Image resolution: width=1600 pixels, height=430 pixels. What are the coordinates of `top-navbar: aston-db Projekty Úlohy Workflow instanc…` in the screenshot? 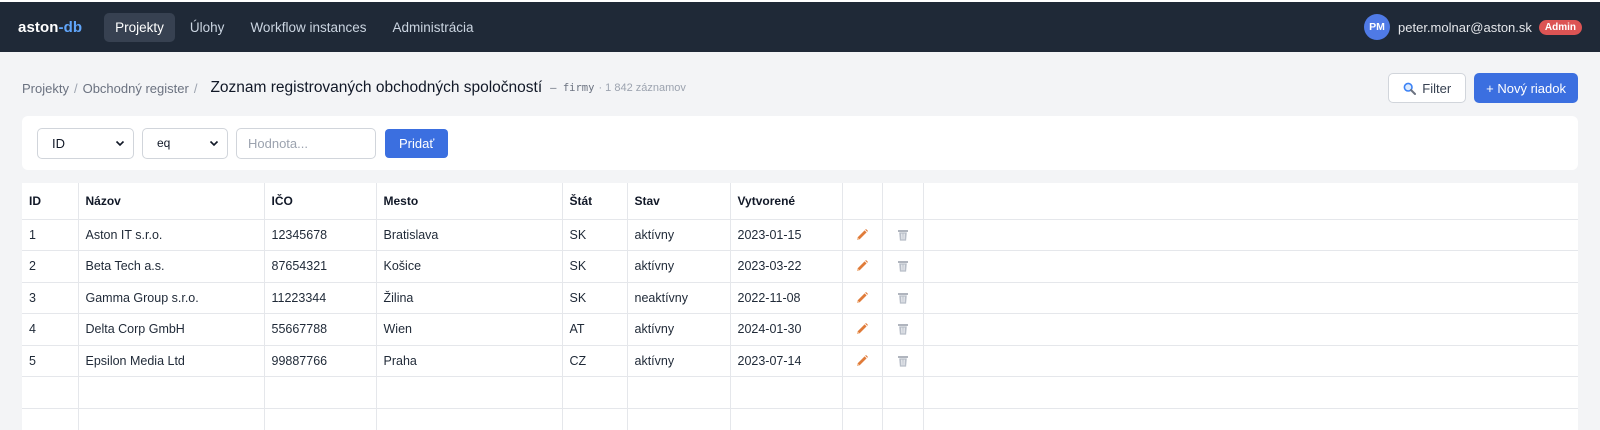 It's located at (800, 27).